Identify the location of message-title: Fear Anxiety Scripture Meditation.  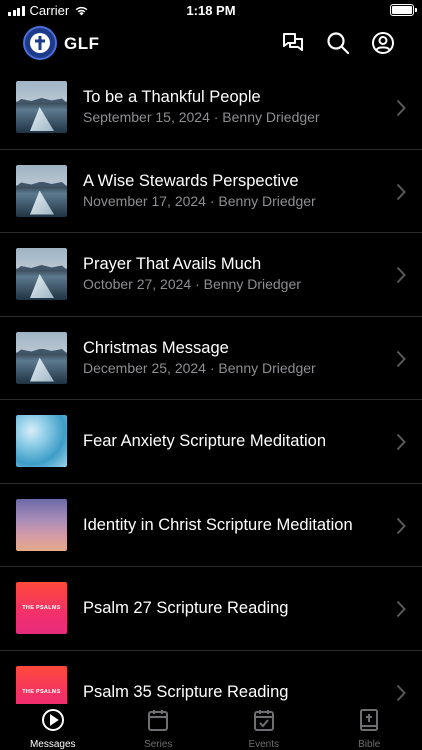
(205, 441).